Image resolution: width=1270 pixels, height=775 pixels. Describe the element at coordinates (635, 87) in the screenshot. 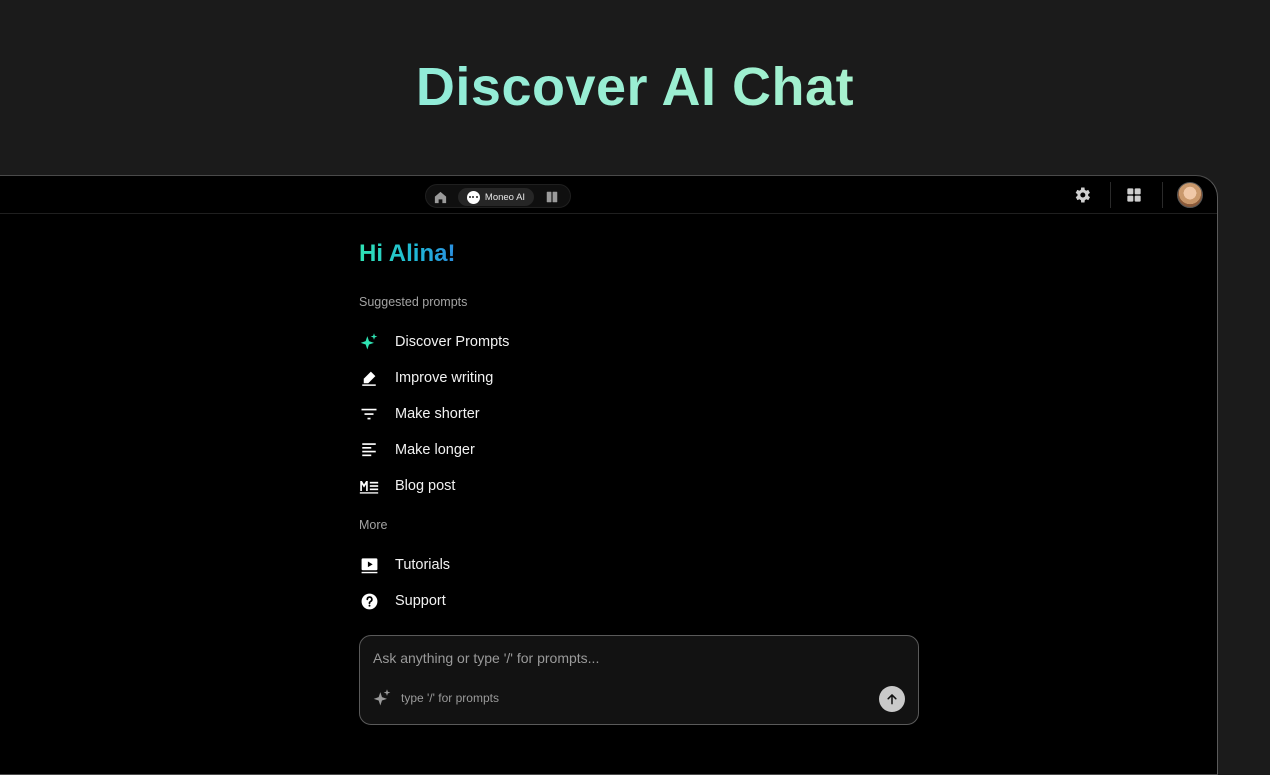

I see `page-headline: Discover AI Chat` at that location.